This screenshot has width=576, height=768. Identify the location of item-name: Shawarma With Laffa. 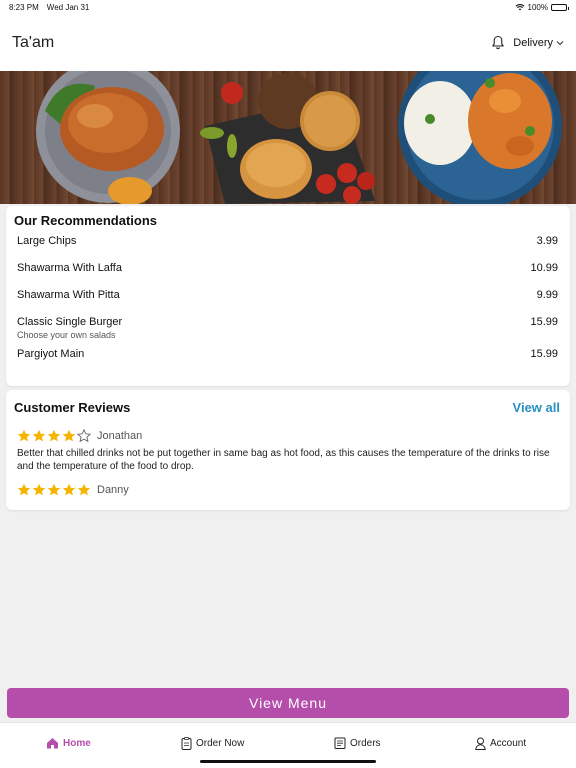
(69, 268).